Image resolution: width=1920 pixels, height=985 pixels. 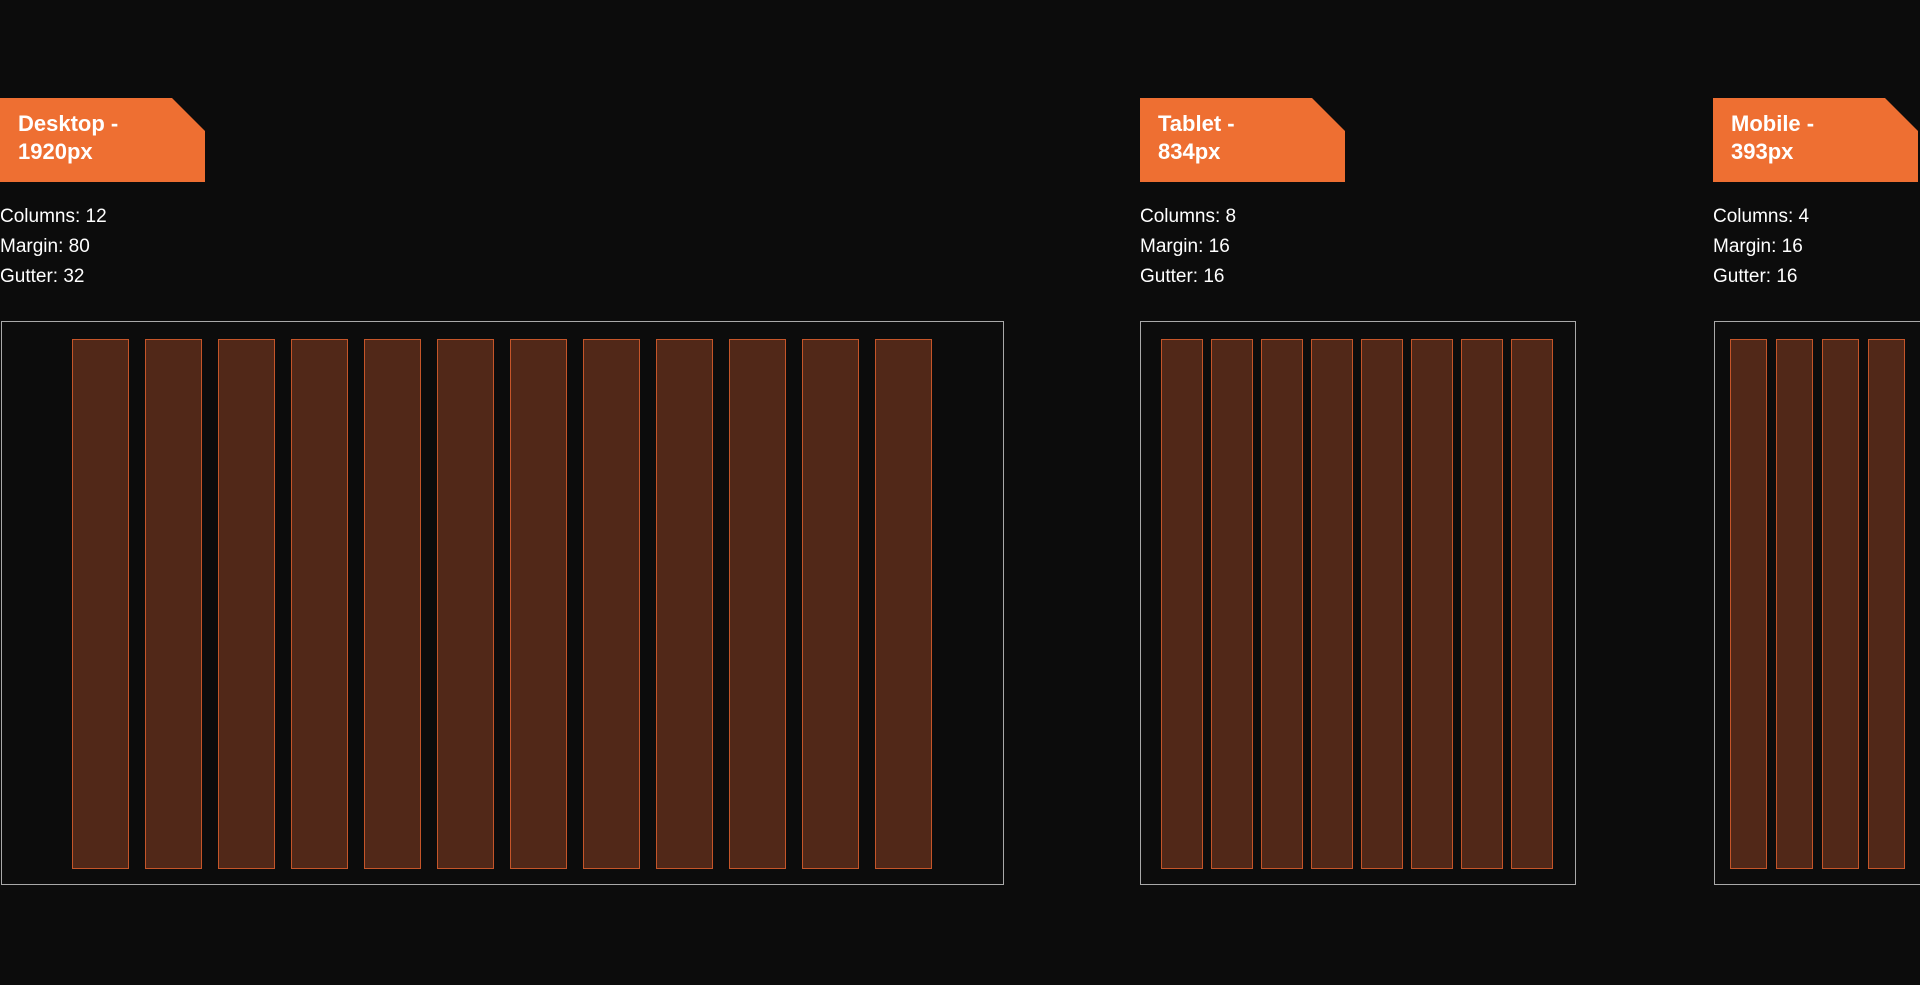 I want to click on tablet-grid-frame, so click(x=1358, y=603).